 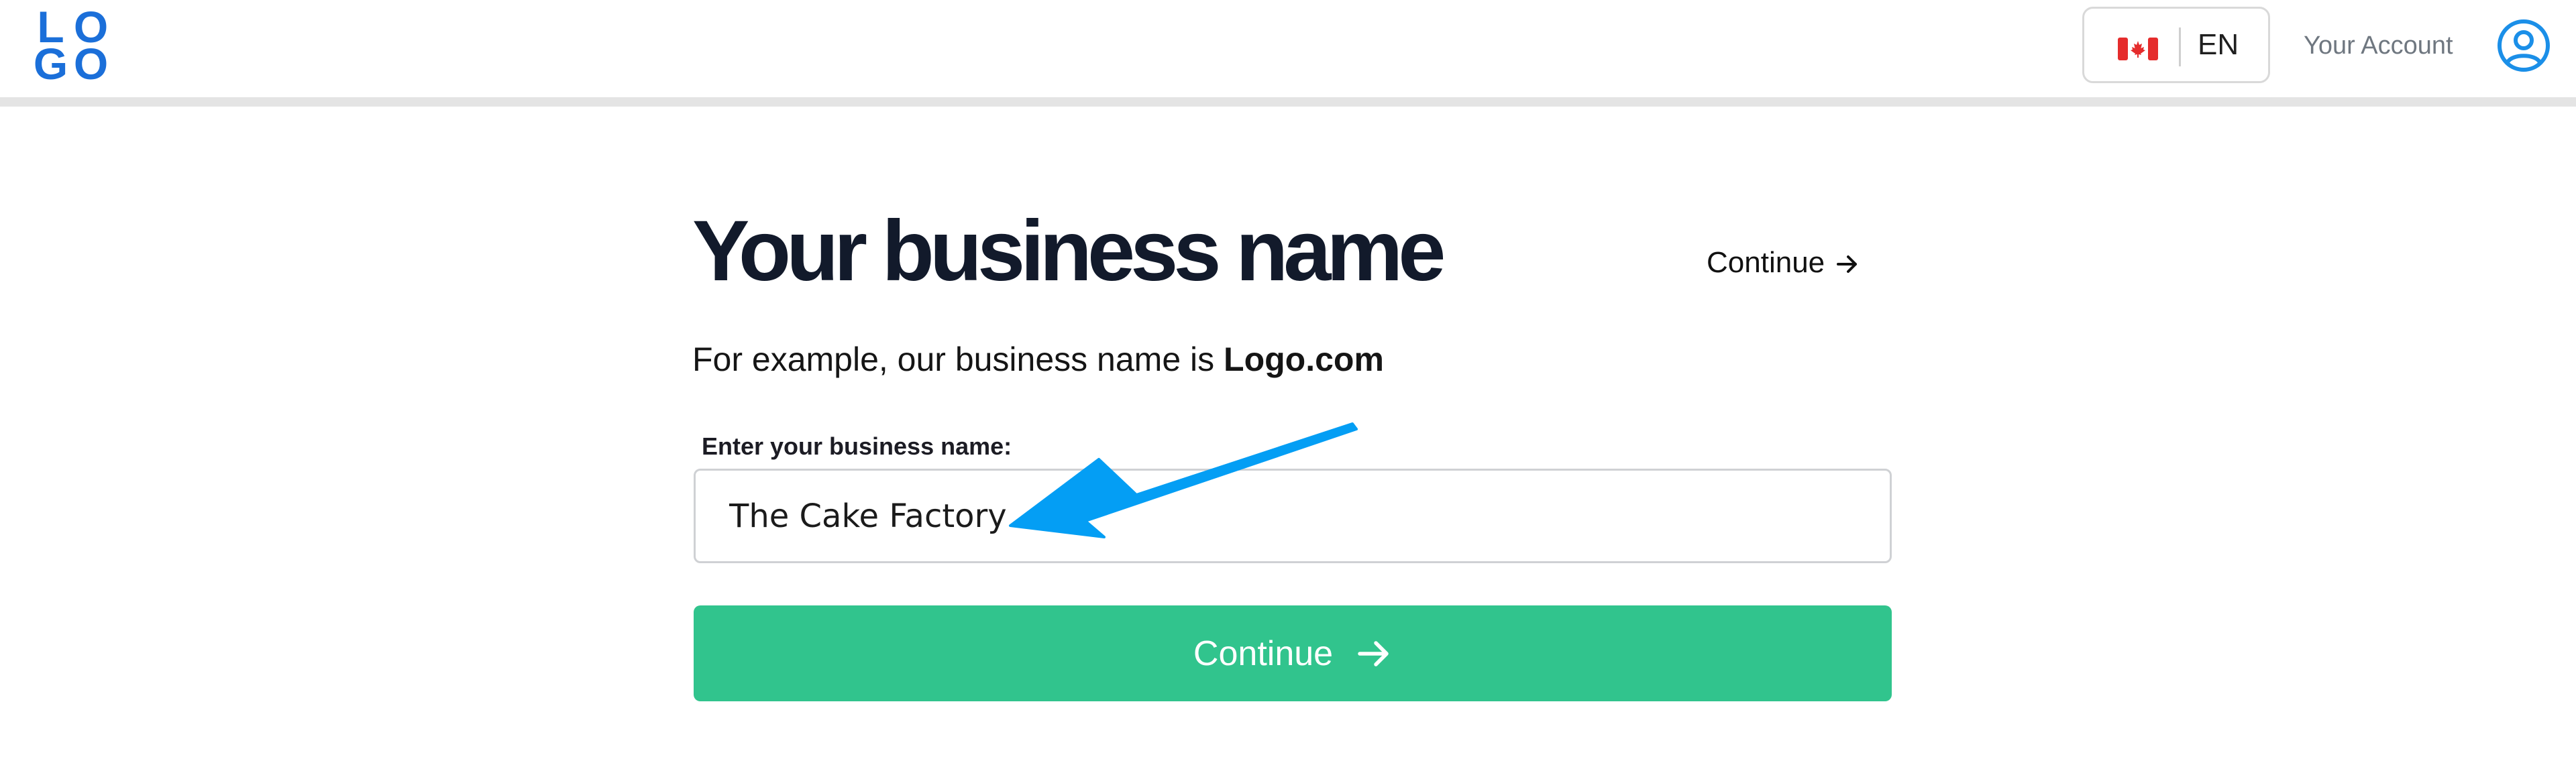 What do you see at coordinates (70, 64) in the screenshot?
I see `logo-line-2: G O` at bounding box center [70, 64].